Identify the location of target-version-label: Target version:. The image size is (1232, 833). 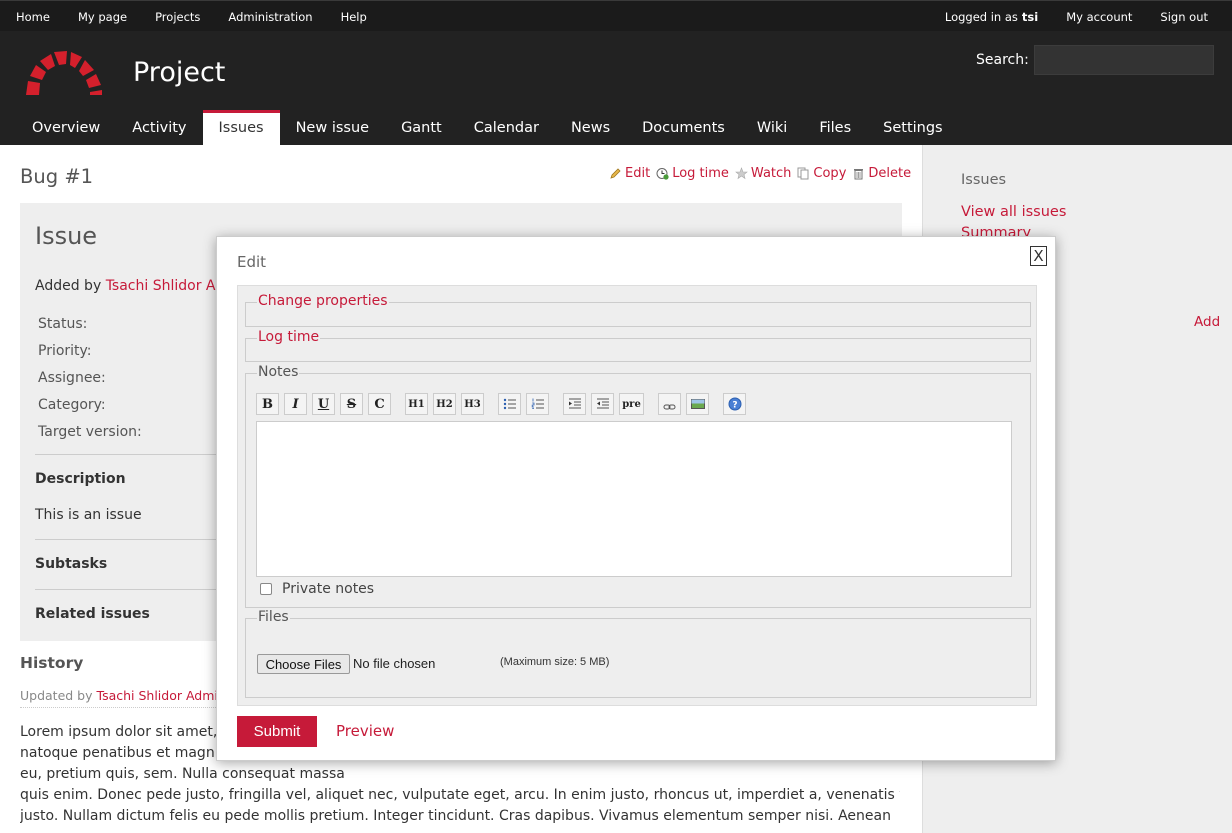
(90, 432).